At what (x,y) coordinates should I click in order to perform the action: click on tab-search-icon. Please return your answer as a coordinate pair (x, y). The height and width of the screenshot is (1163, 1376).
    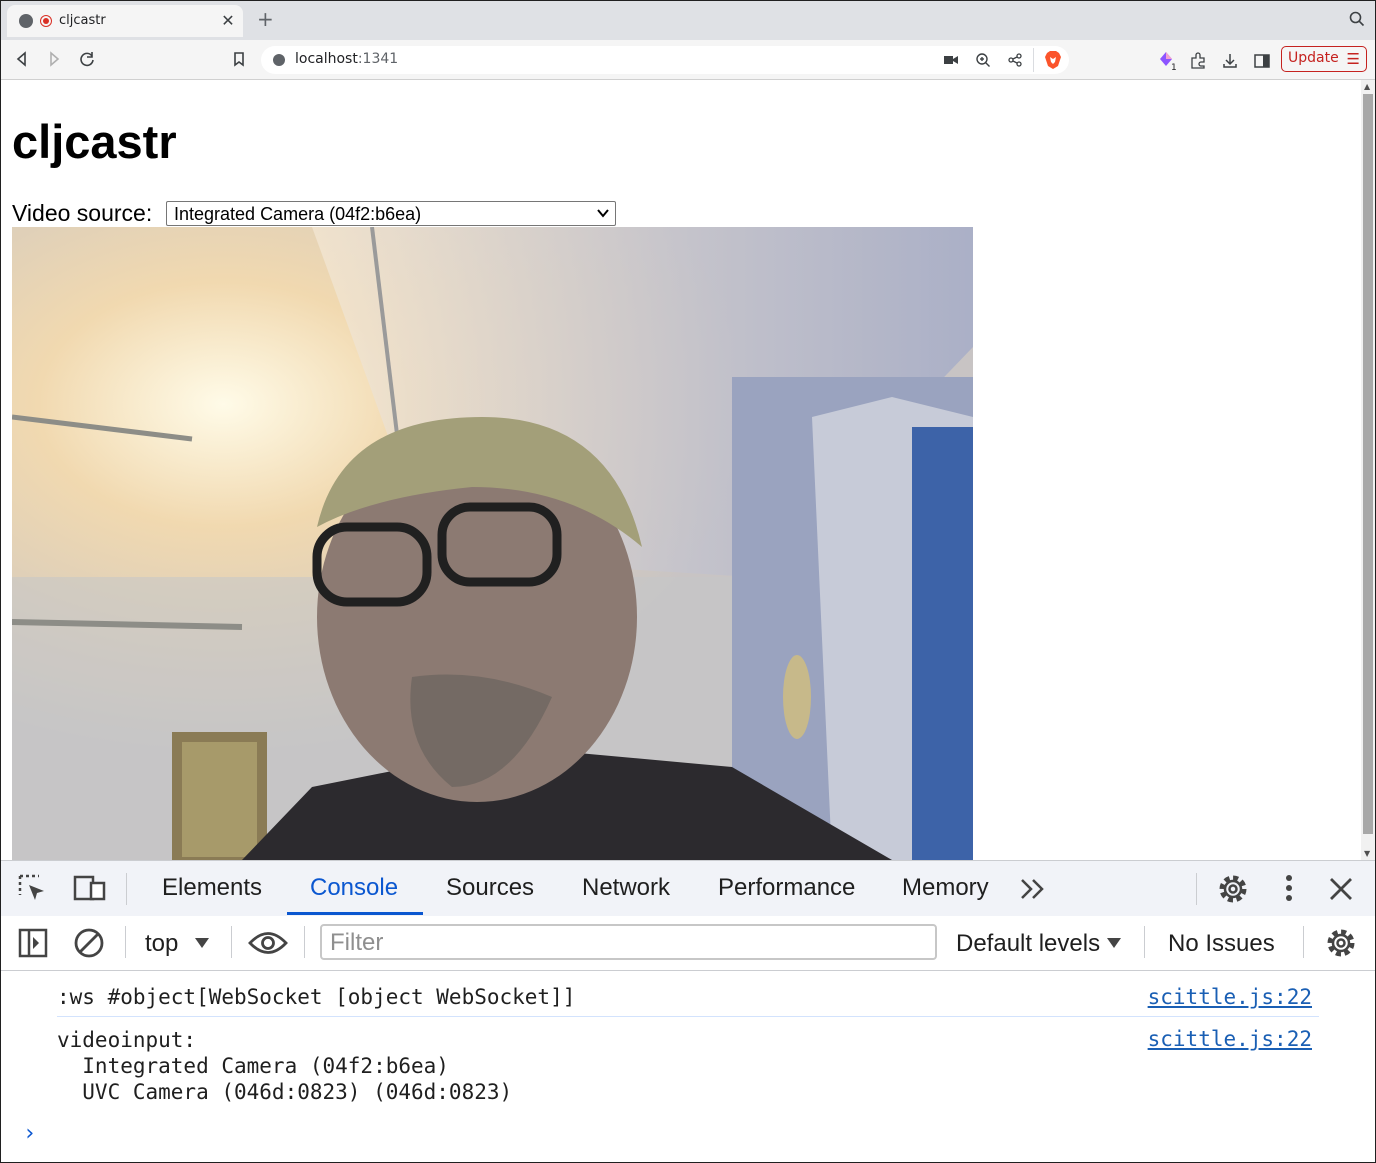
    Looking at the image, I should click on (1357, 19).